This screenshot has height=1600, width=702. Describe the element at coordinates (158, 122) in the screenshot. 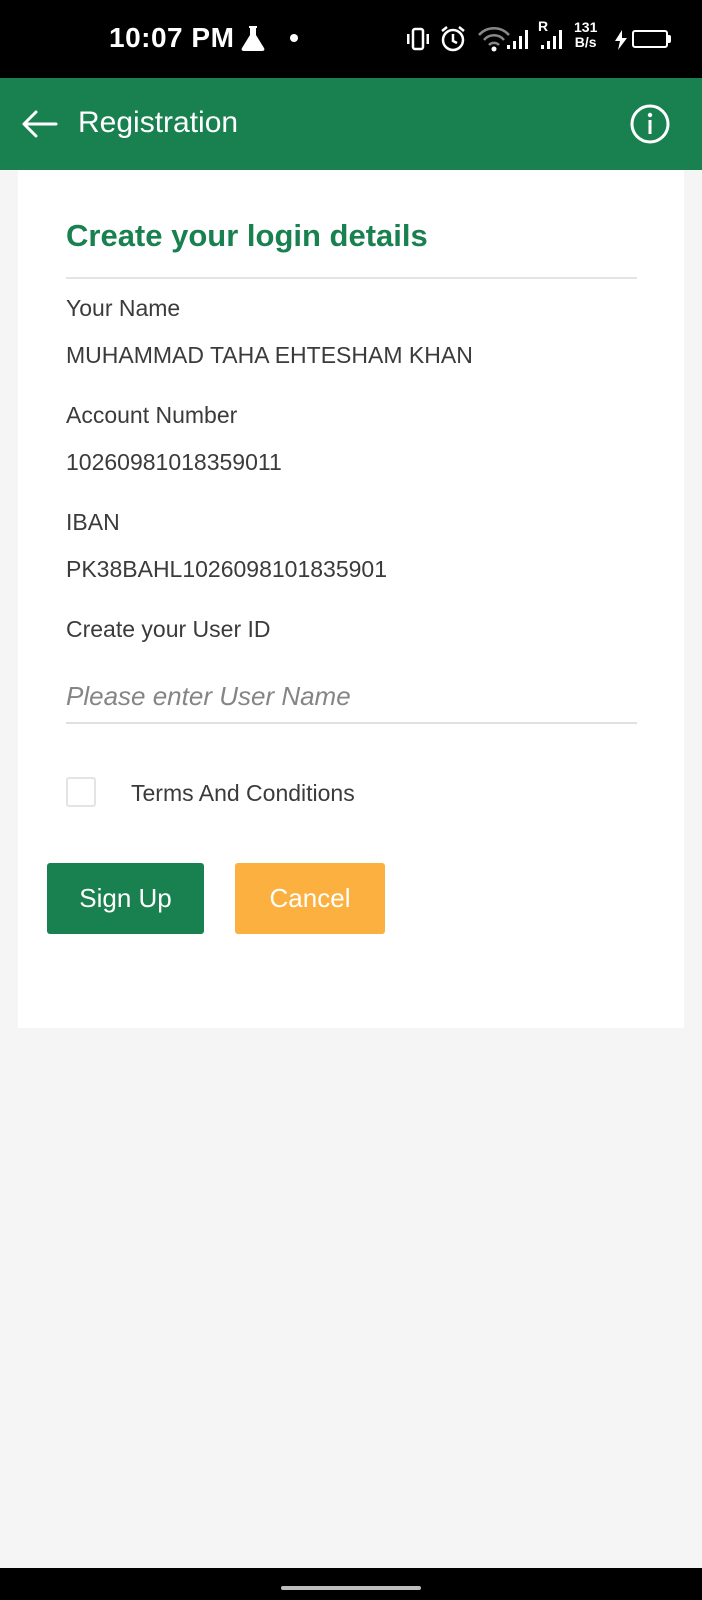

I see `page-title: Registration` at that location.